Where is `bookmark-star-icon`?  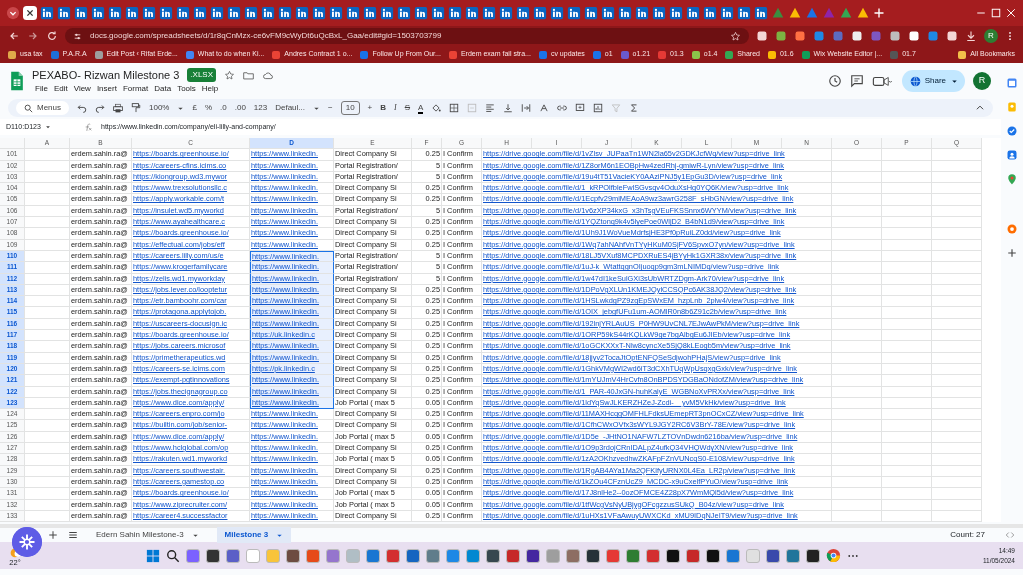
bookmark-star-icon is located at coordinates (735, 36).